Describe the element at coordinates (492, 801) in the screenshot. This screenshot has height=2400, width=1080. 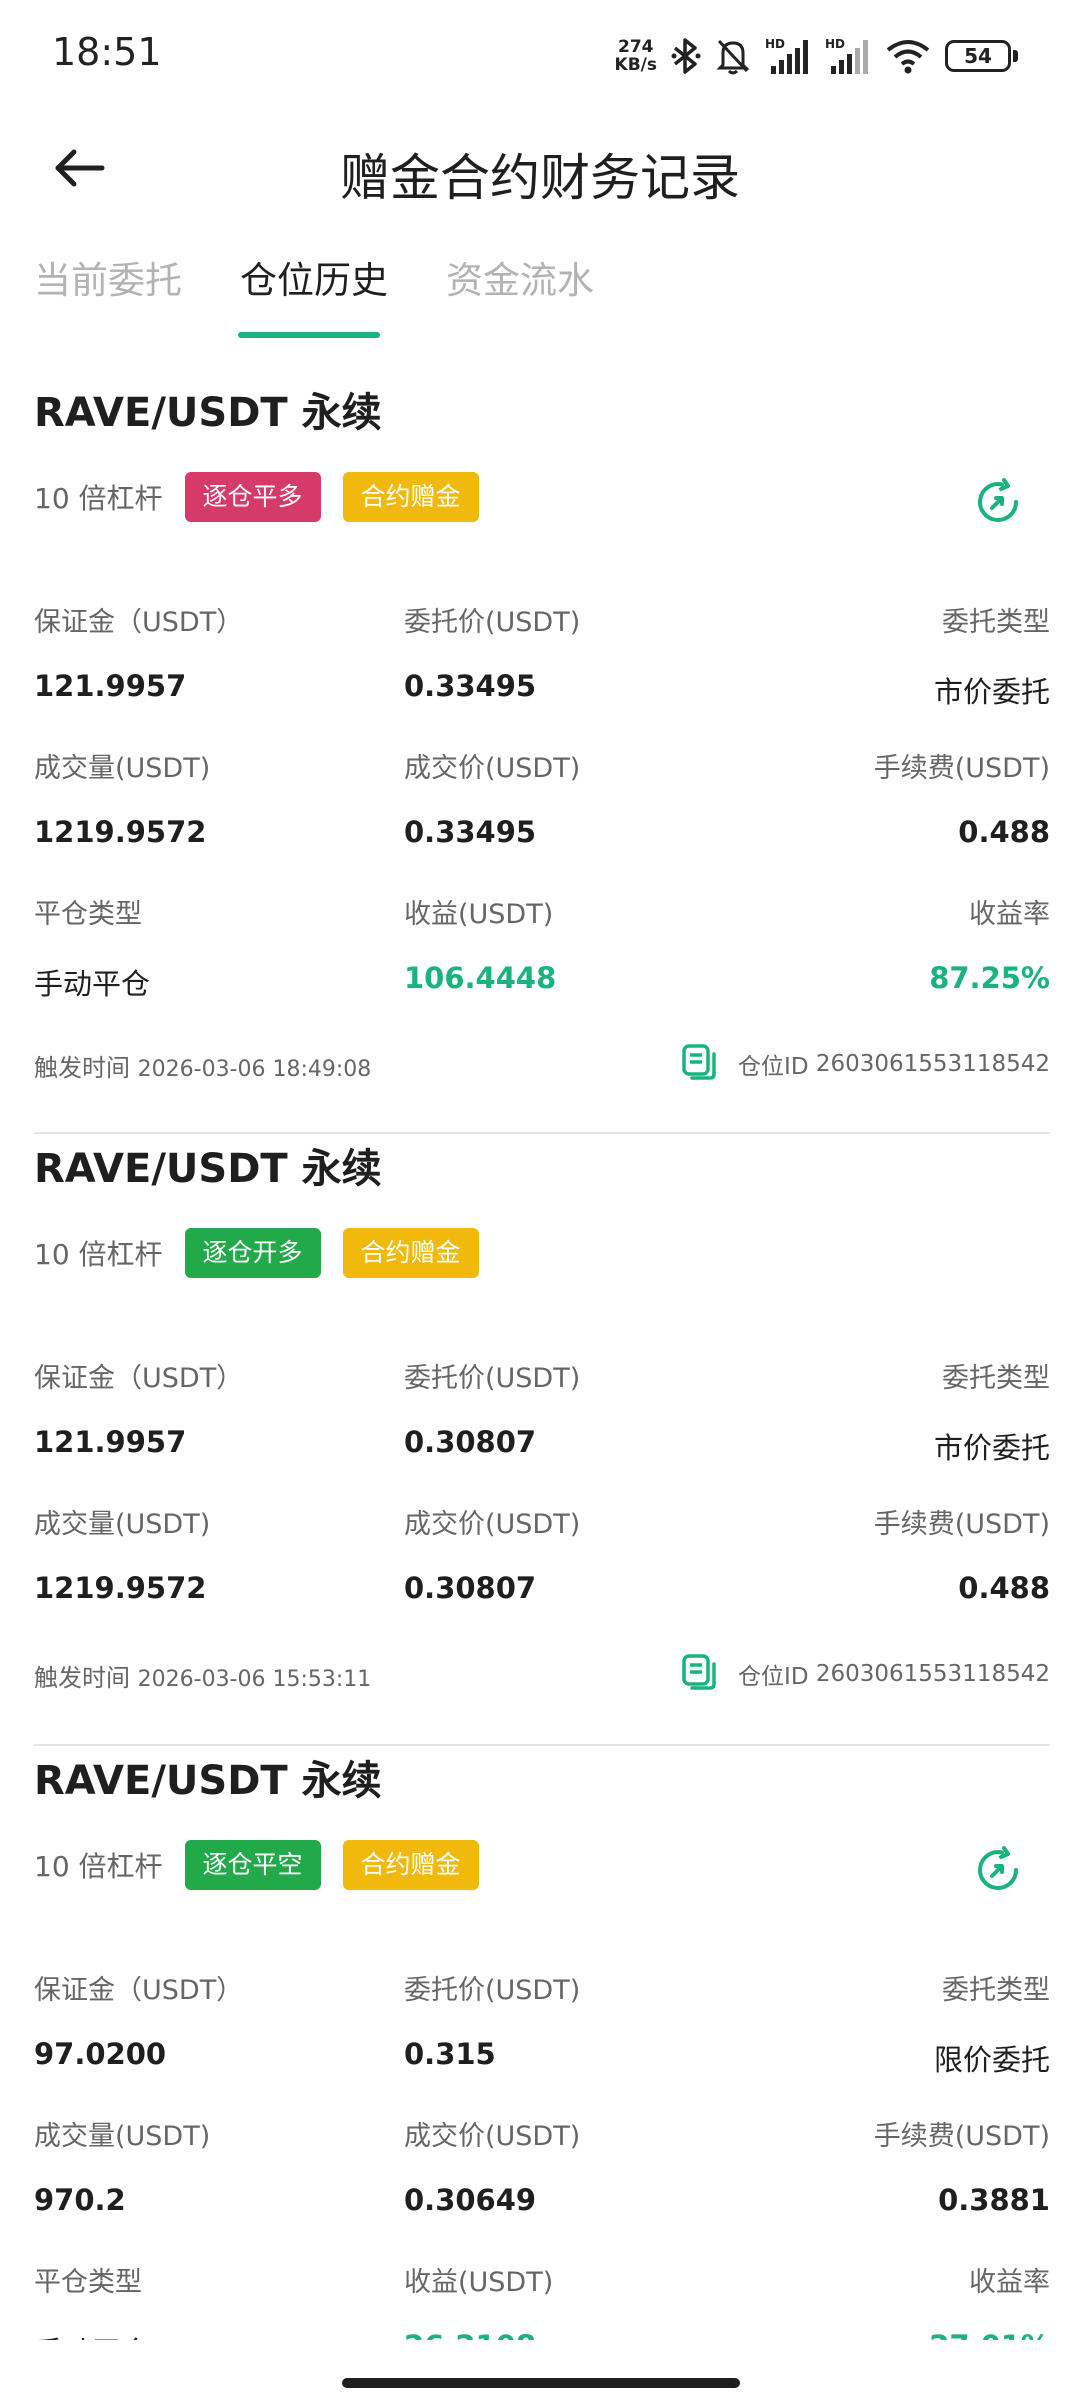
I see `fill-price-field: 成交价(USDT) 0.33495` at that location.